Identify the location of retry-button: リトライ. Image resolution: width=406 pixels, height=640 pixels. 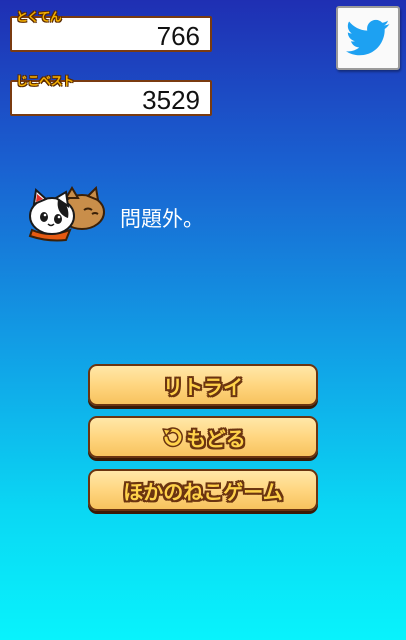
(203, 385).